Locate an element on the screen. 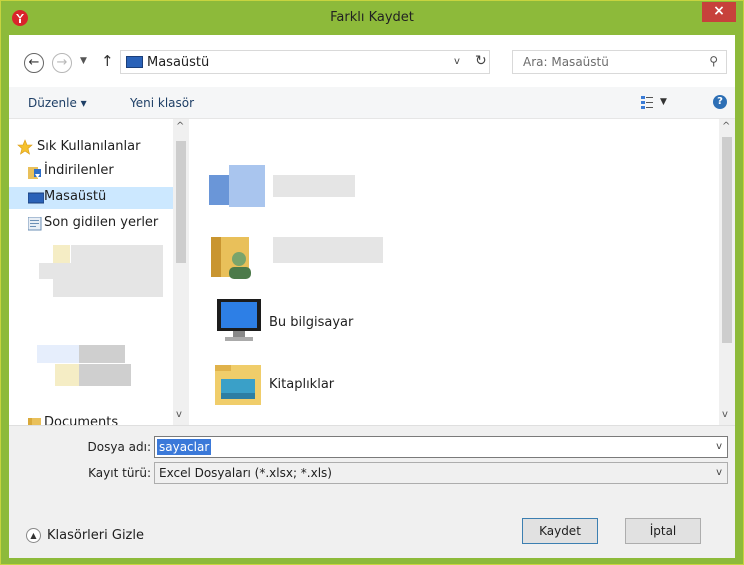 The height and width of the screenshot is (565, 744). recent-locations-button: ▼ is located at coordinates (83, 61).